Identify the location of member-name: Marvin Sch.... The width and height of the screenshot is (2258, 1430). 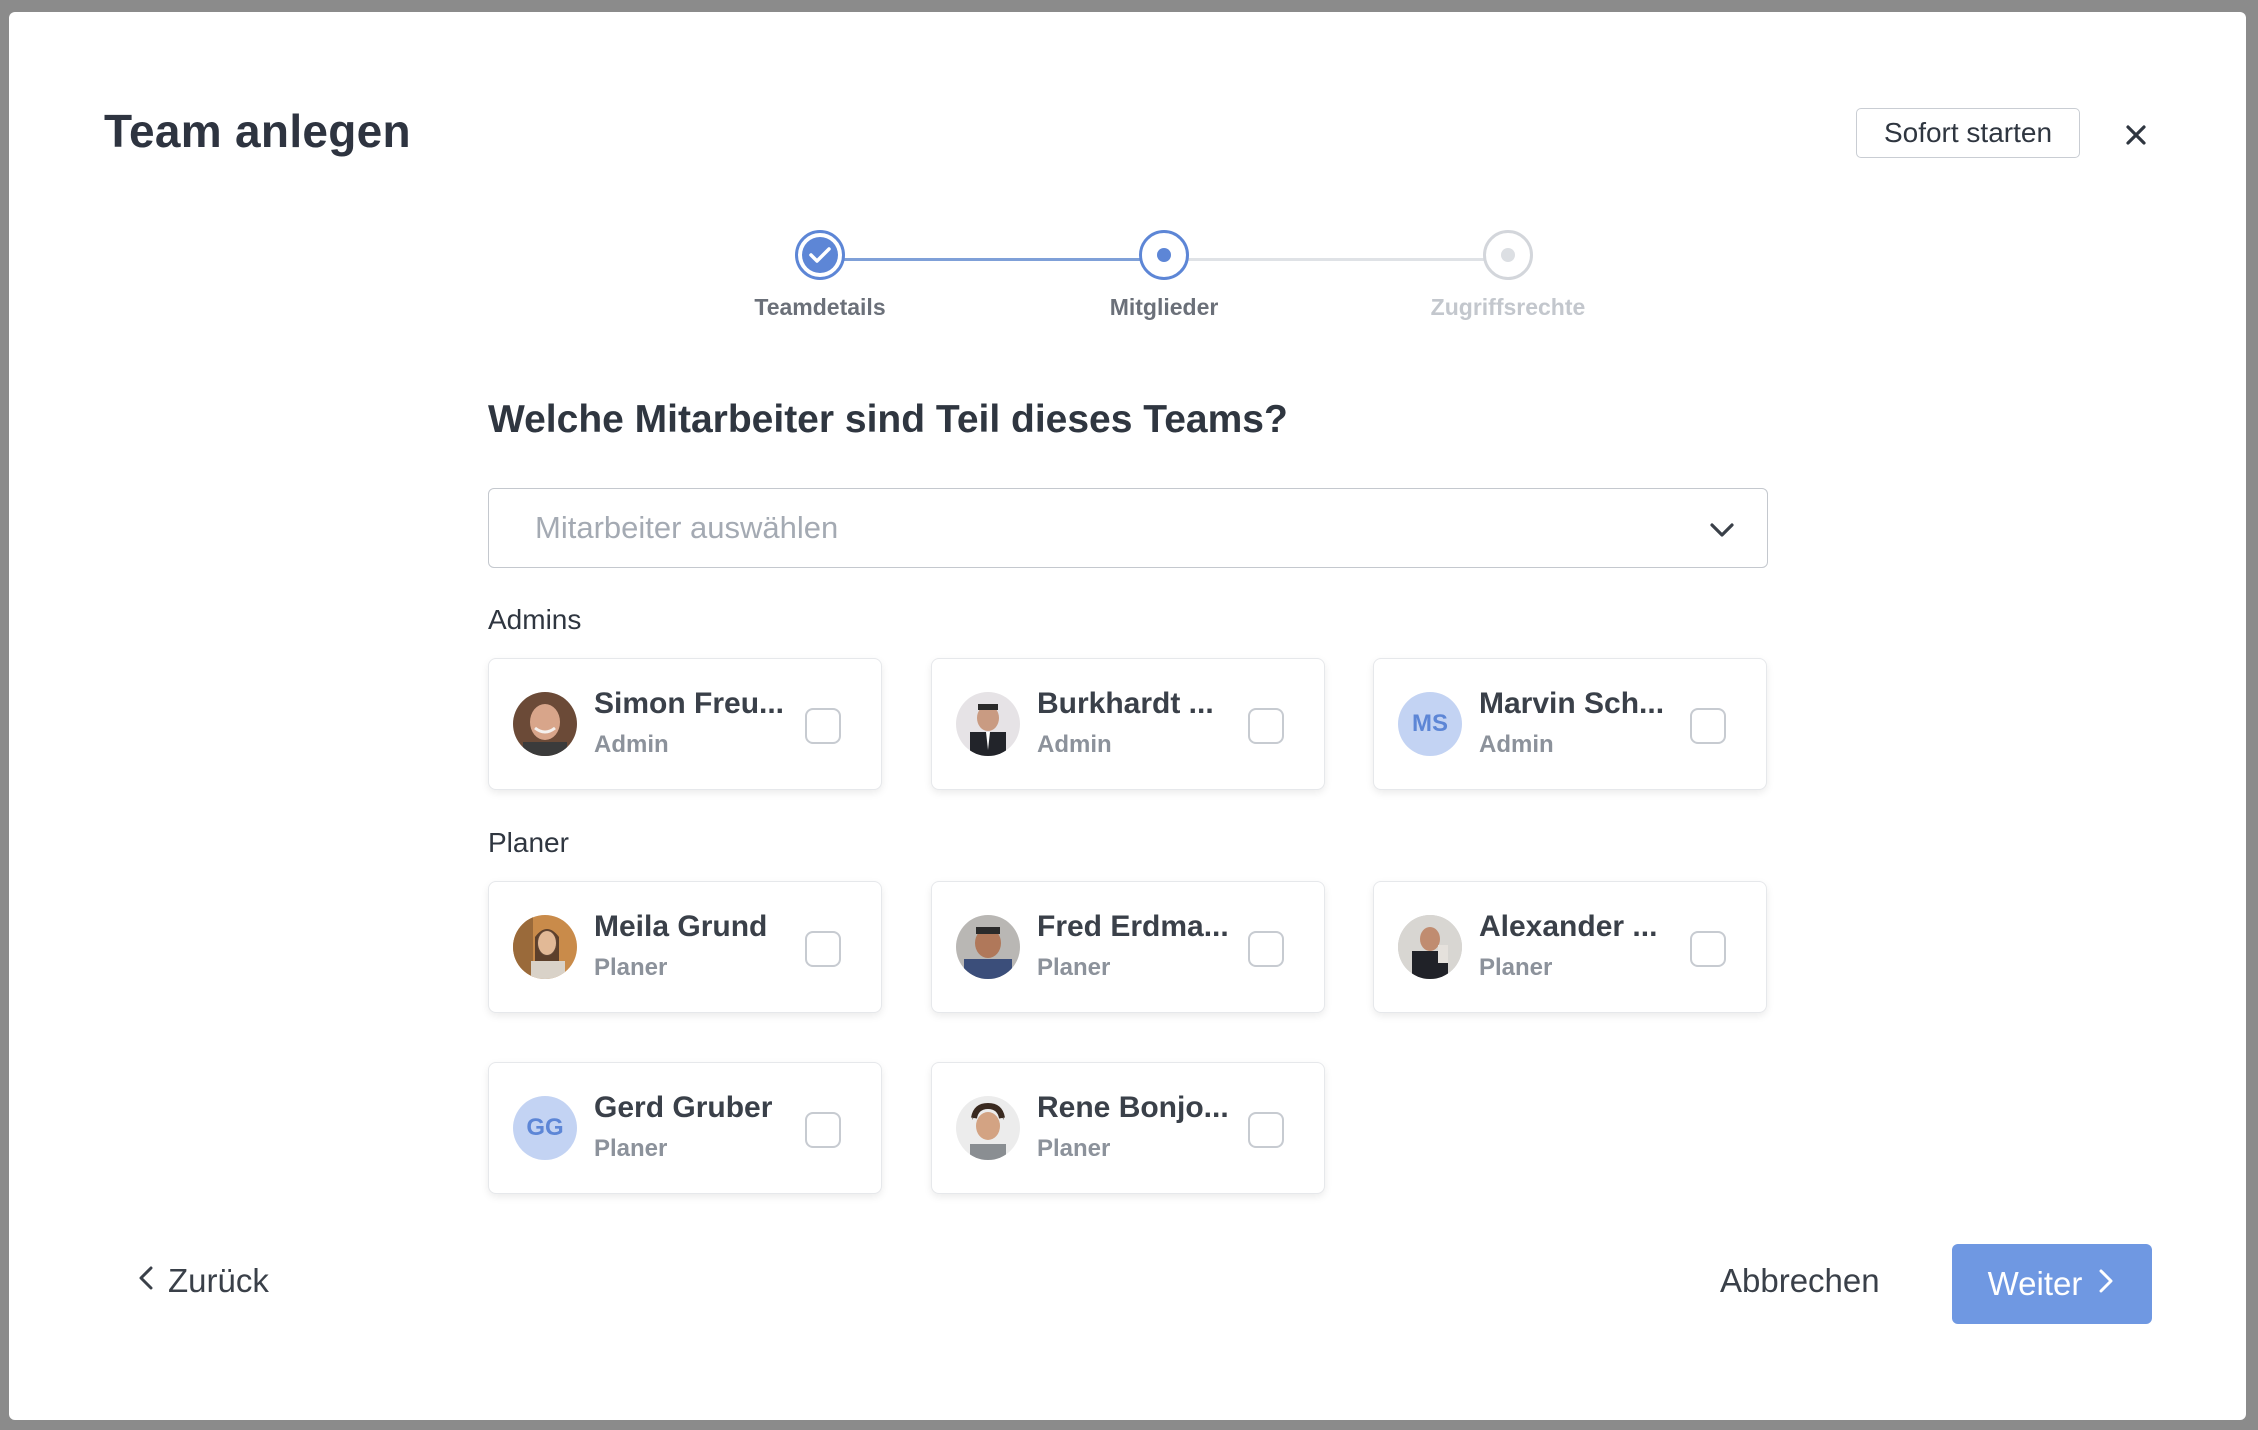
(1572, 703).